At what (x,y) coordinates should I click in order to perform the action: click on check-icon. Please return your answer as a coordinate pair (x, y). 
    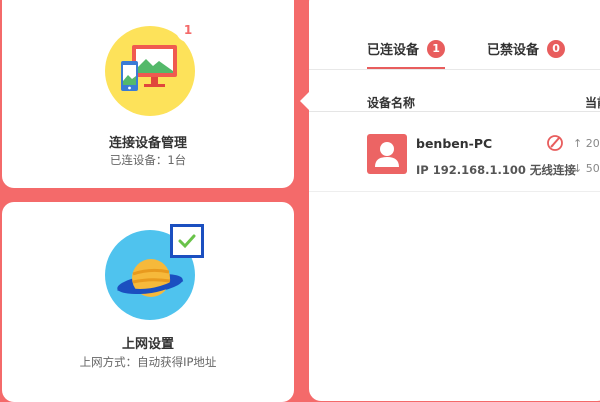
    Looking at the image, I should click on (187, 241).